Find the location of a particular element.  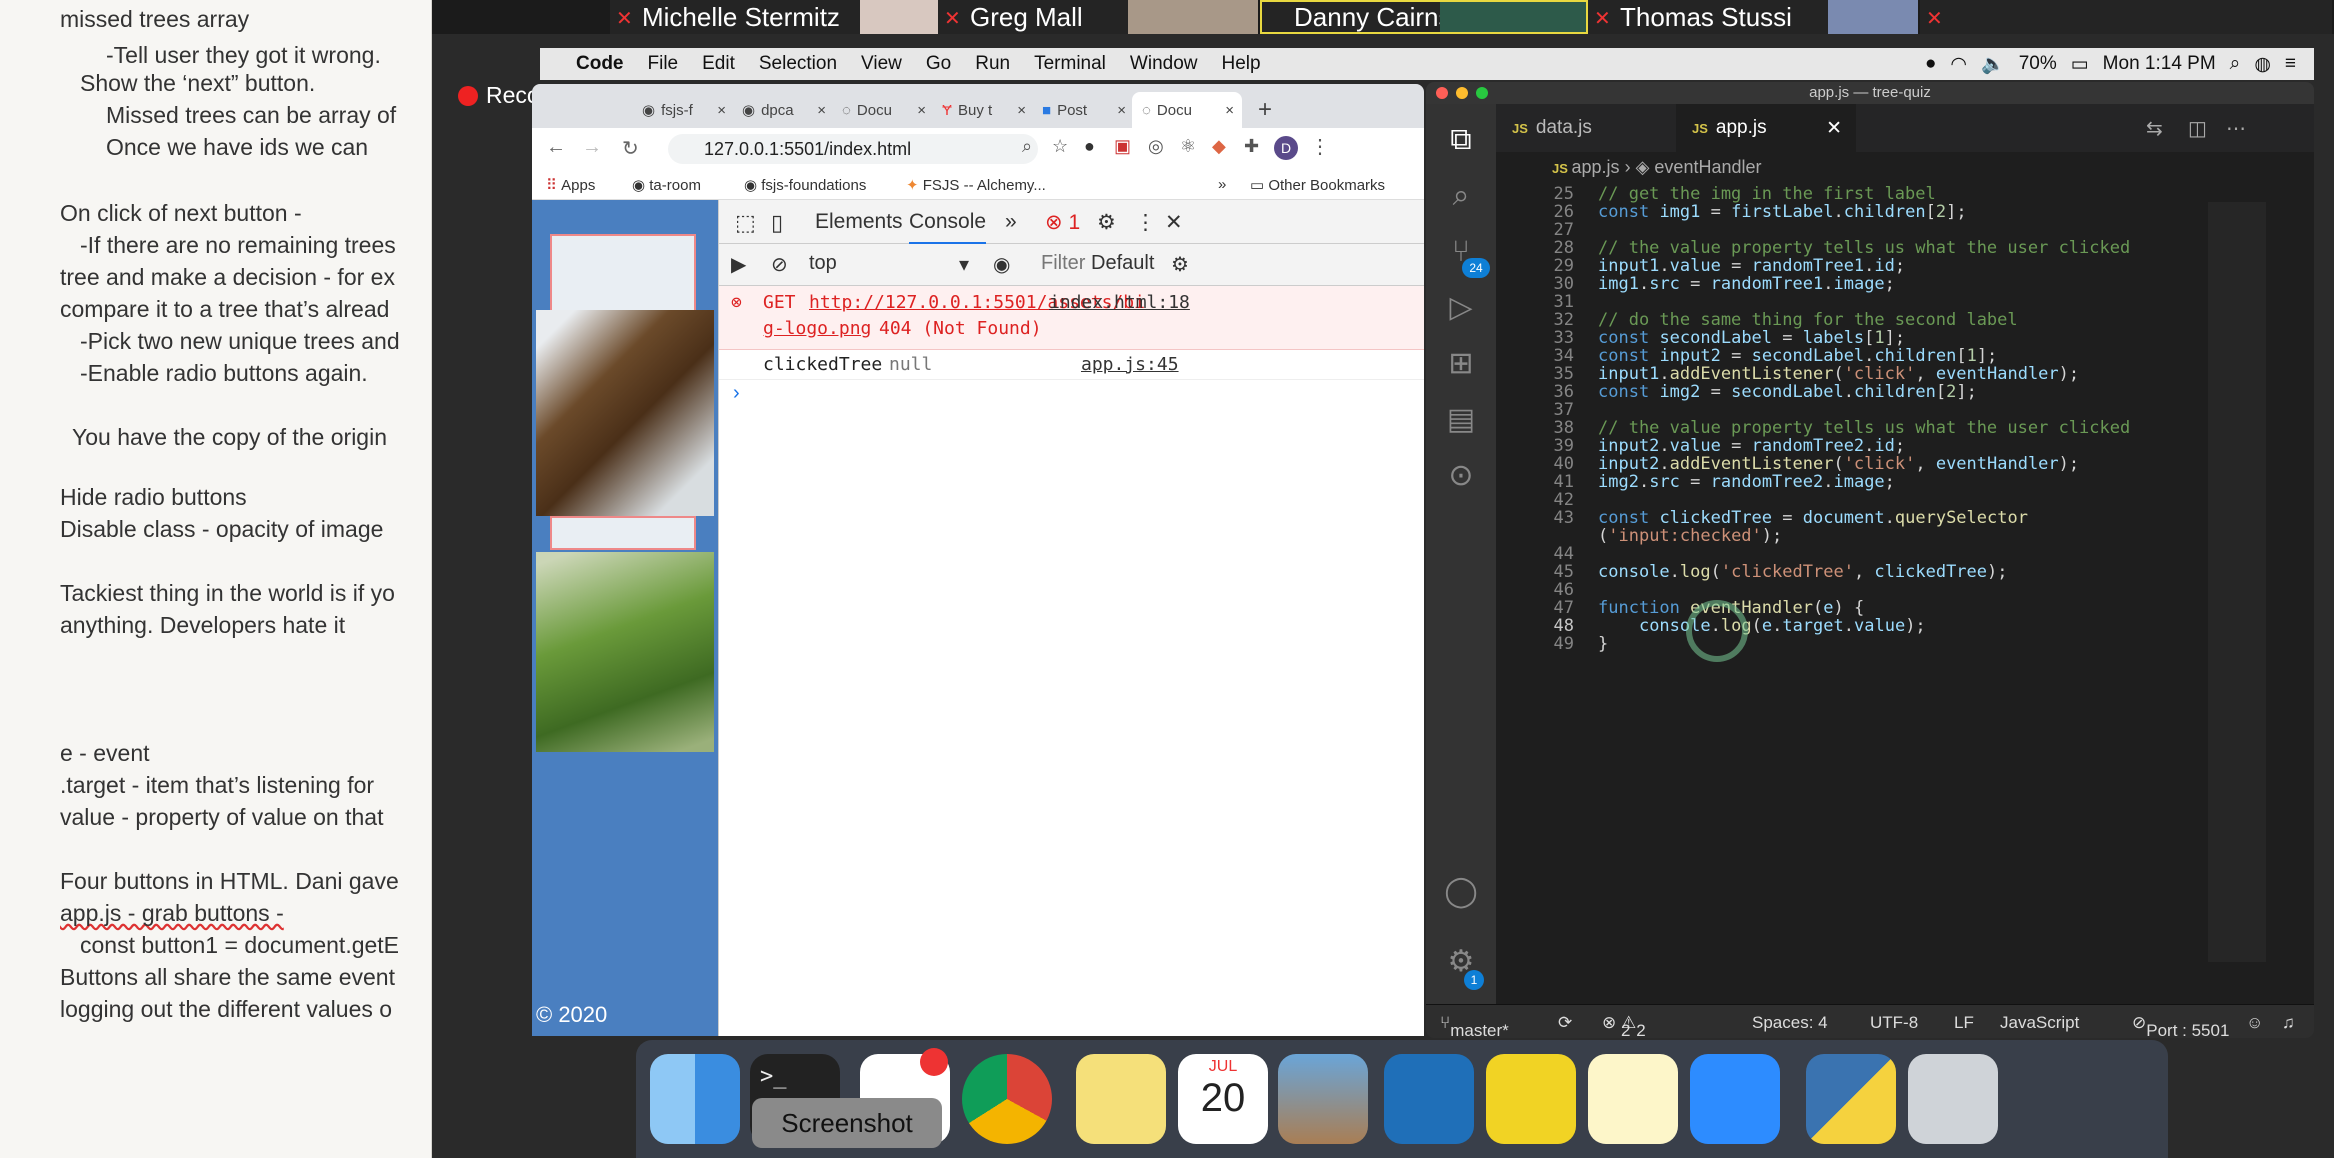

menu-terminal: Terminal is located at coordinates (1070, 64).